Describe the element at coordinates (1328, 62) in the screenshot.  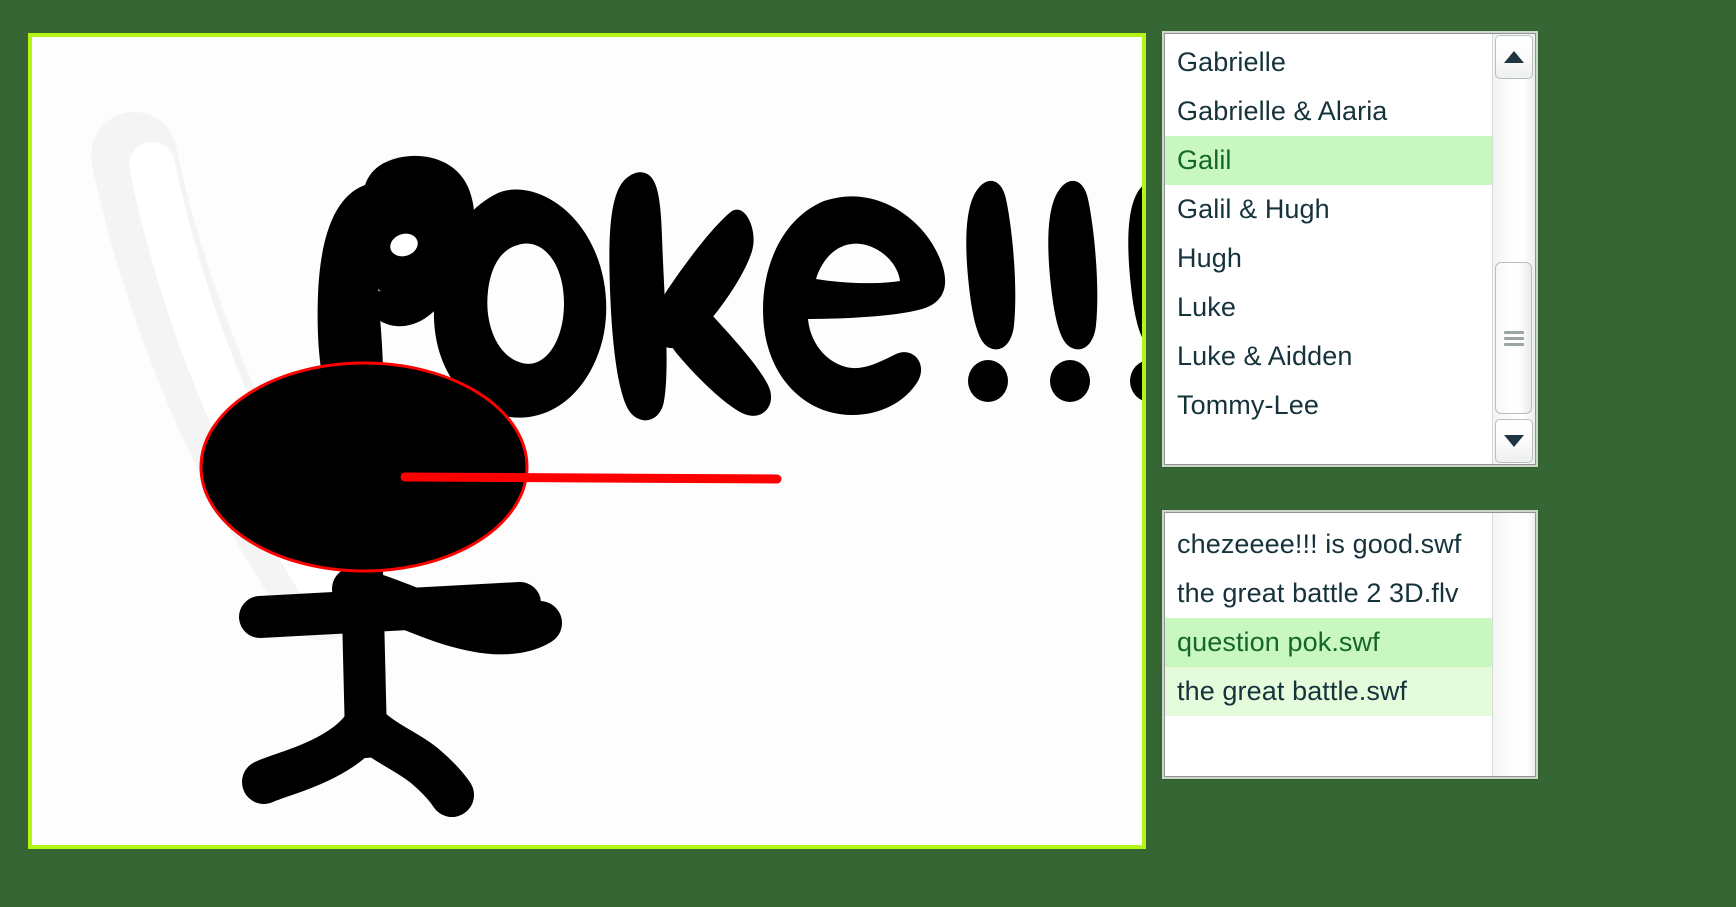
I see `list-item: Gabrielle` at that location.